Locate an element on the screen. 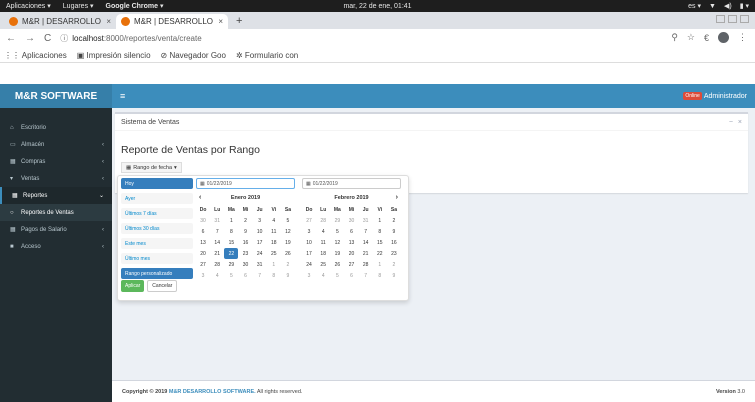  sidebar-toggle-icon: ≡ is located at coordinates (122, 96).